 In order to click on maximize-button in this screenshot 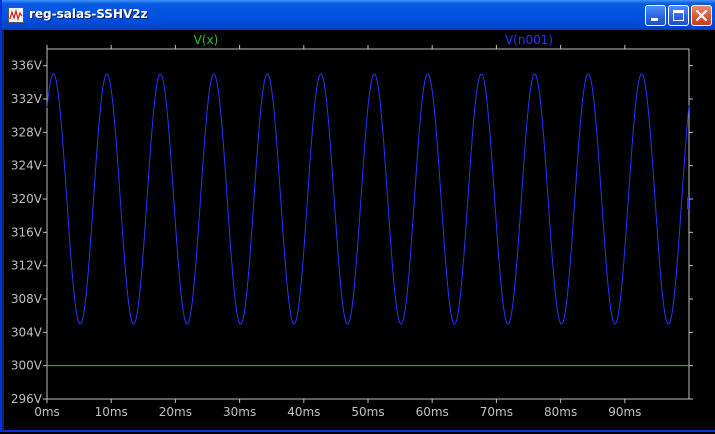, I will do `click(678, 15)`.